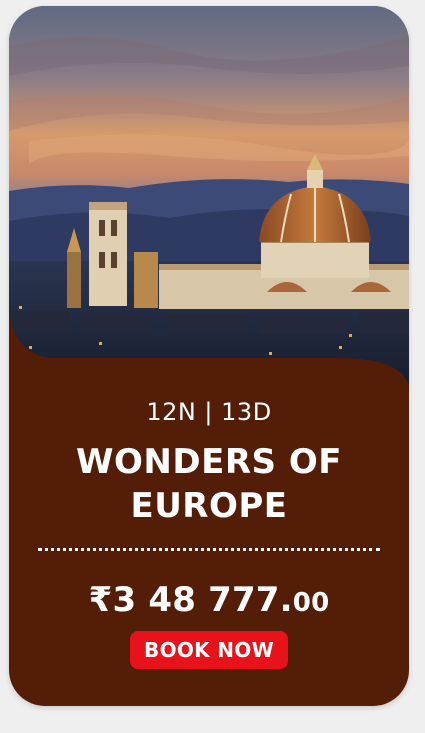 This screenshot has height=733, width=425. Describe the element at coordinates (190, 600) in the screenshot. I see `price-amount: ₹3 48 777.` at that location.